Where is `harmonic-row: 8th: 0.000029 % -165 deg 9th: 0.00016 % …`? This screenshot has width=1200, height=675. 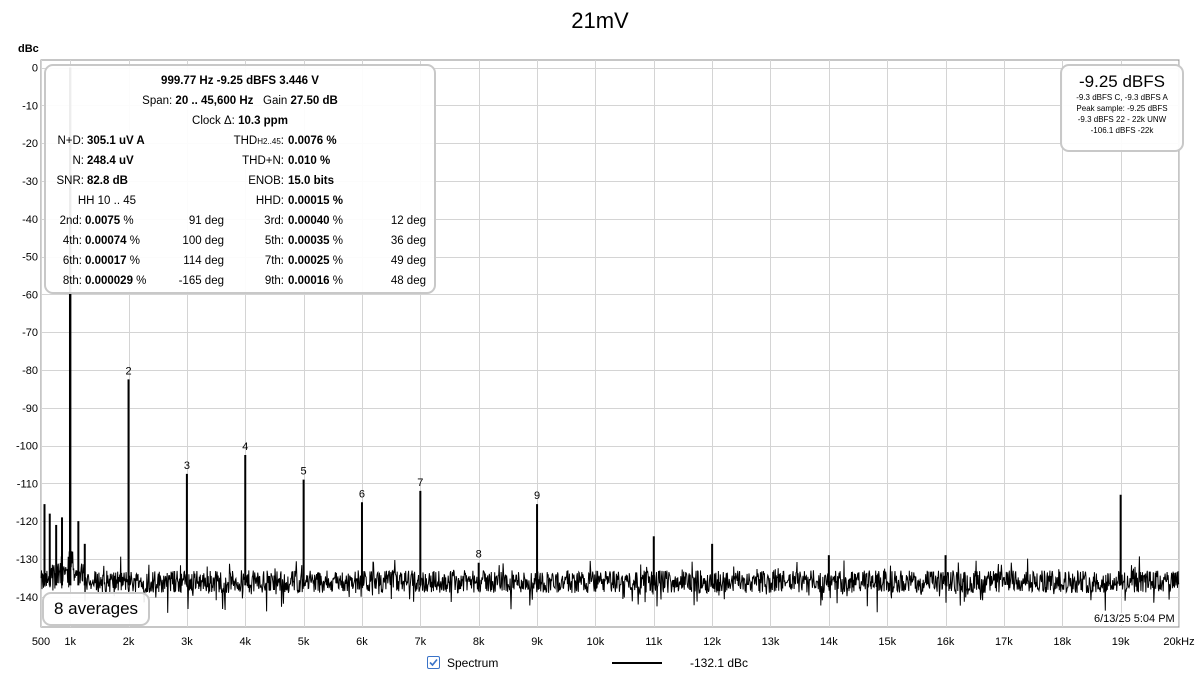 harmonic-row: 8th: 0.000029 % -165 deg 9th: 0.00016 % … is located at coordinates (244, 281).